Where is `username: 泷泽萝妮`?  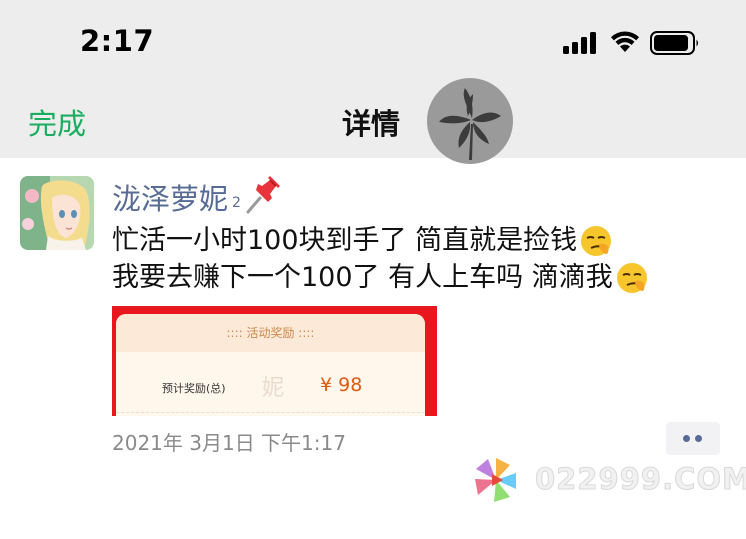 username: 泷泽萝妮 is located at coordinates (170, 197).